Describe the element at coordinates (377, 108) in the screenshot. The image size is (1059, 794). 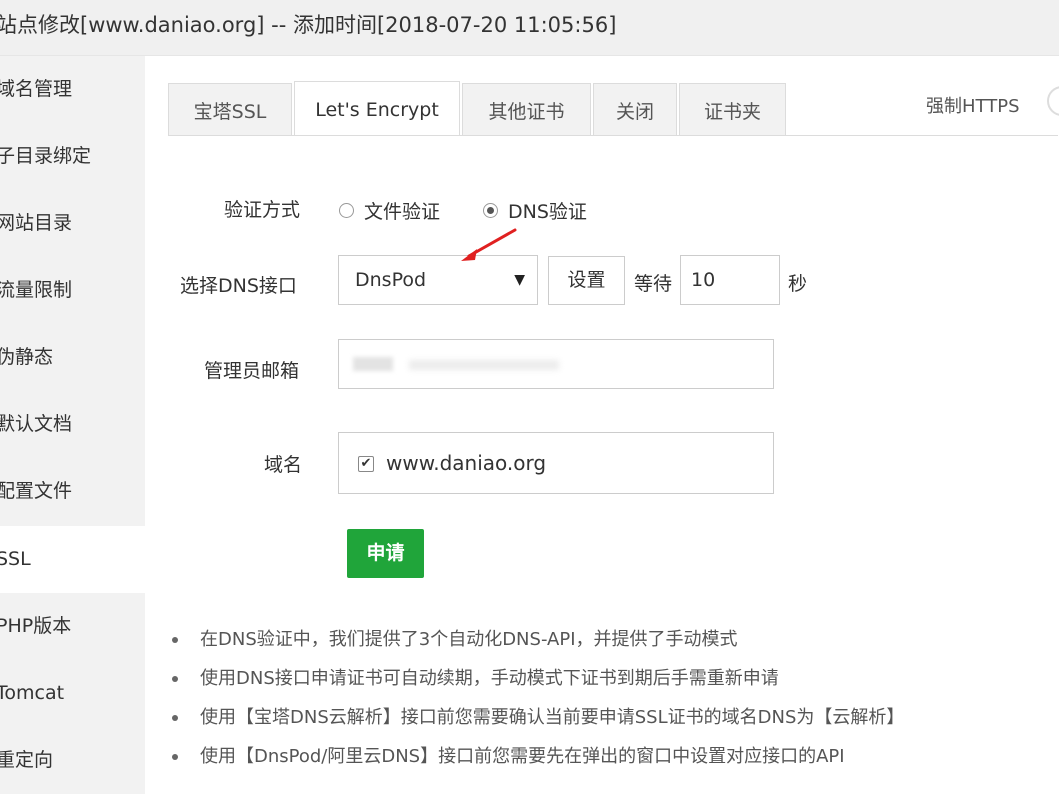
I see `tab-lets-encrypt: Let's Encrypt` at that location.